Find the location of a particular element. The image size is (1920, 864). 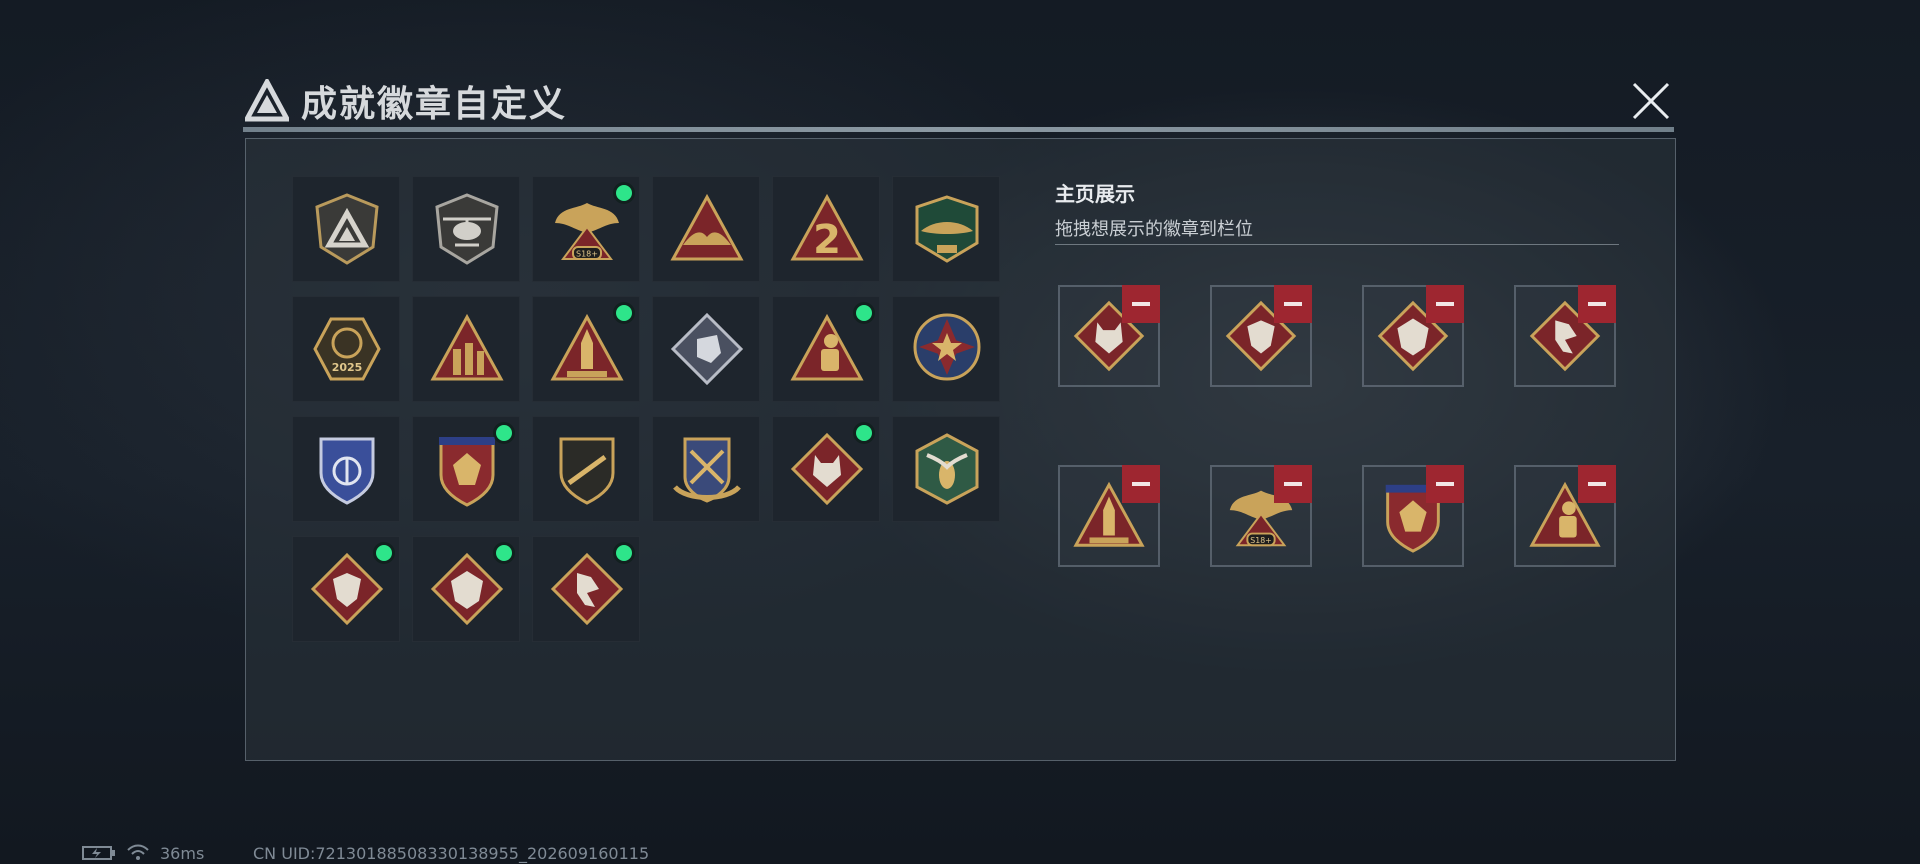

page-header: 成就徽章自定义 is located at coordinates (406, 101).